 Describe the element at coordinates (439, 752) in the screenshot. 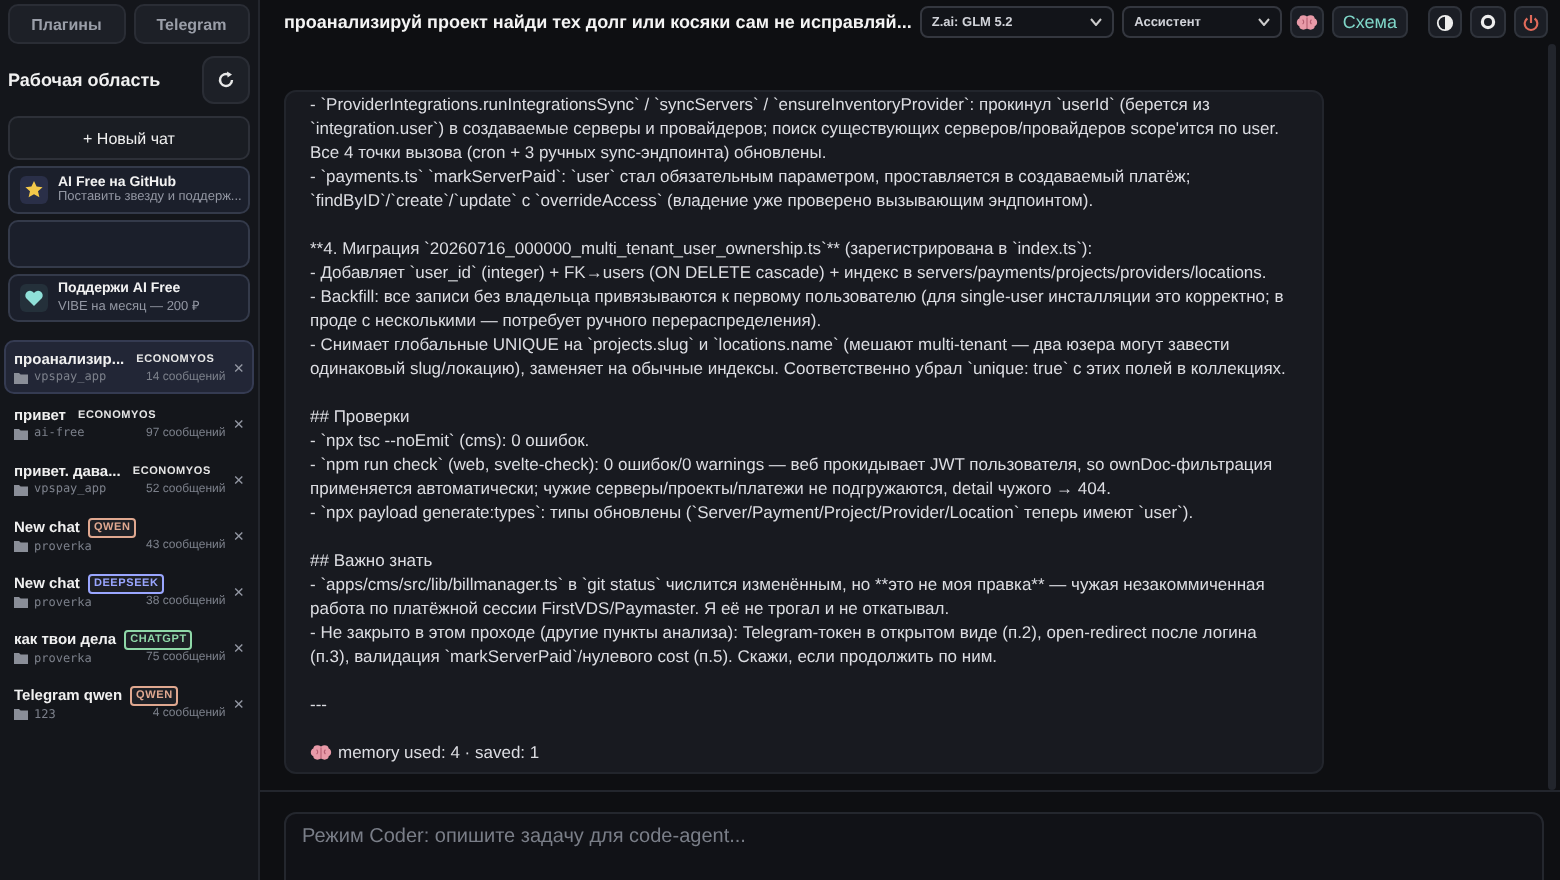

I see `memory-status: memory used: 4 · saved: 1` at that location.